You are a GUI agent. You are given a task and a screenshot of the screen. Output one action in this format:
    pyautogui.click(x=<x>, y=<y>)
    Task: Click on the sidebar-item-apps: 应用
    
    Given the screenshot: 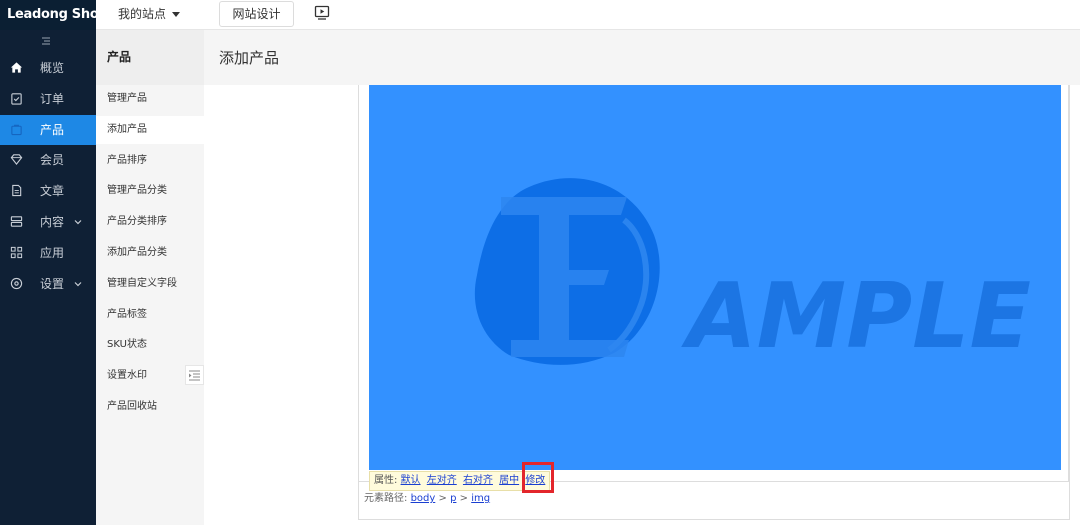 What is the action you would take?
    pyautogui.click(x=48, y=253)
    